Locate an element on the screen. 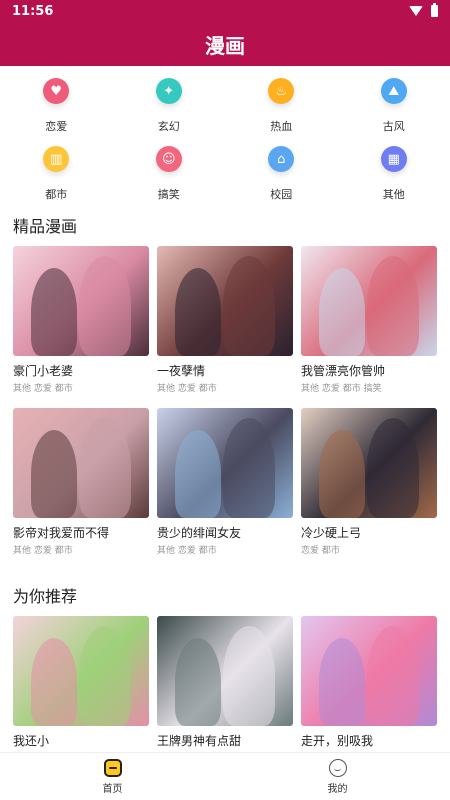  comic-title: 我还小 is located at coordinates (31, 741).